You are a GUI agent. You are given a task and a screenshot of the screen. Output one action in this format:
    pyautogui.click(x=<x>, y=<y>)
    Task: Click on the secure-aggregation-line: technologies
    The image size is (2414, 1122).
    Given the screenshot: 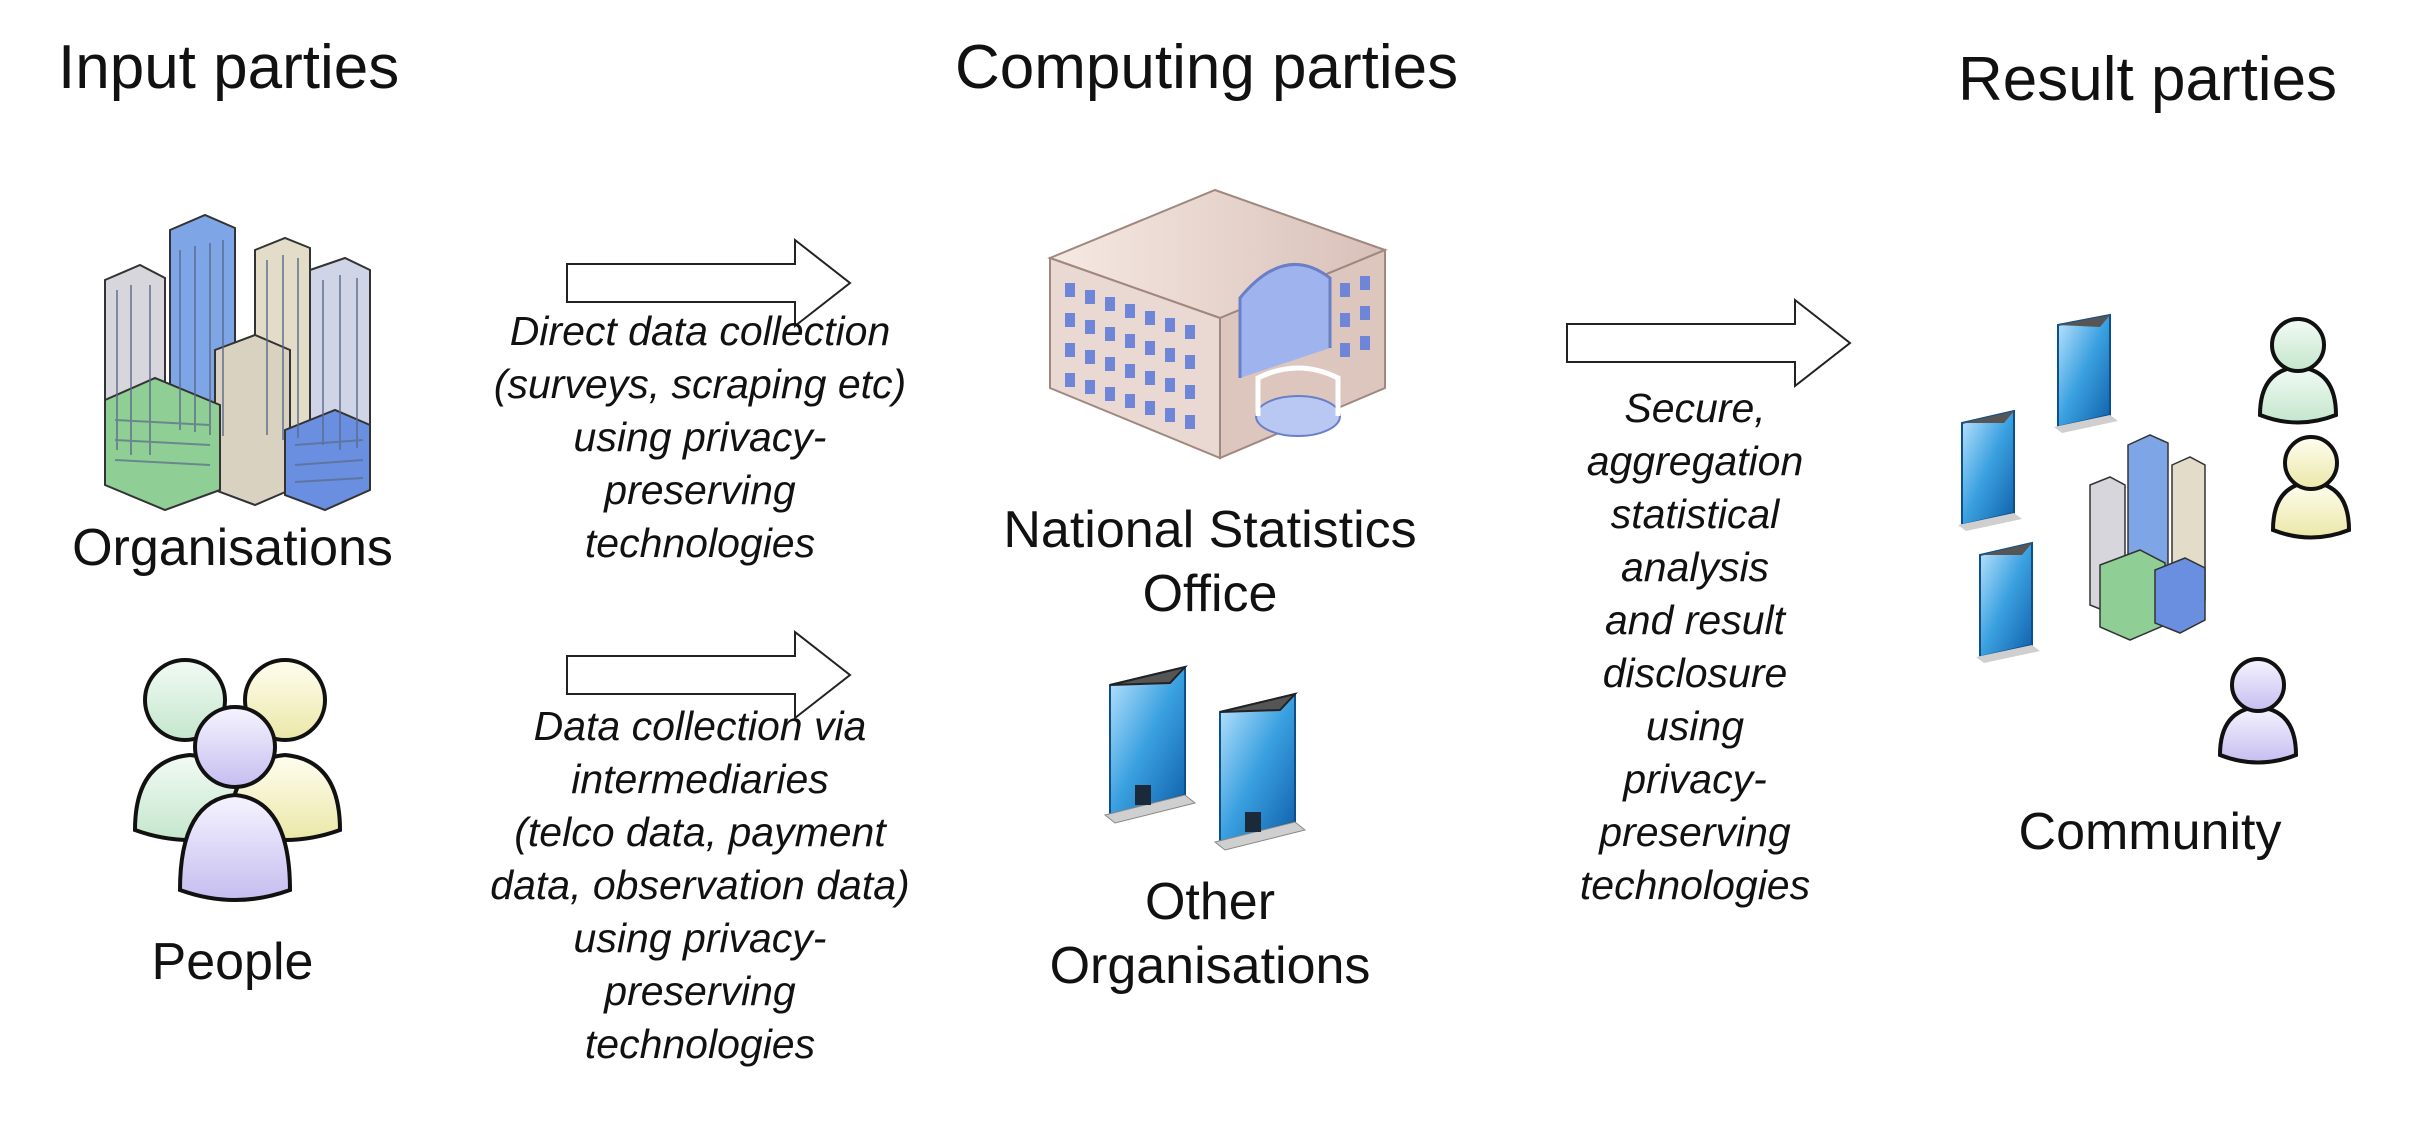 What is the action you would take?
    pyautogui.click(x=1695, y=885)
    